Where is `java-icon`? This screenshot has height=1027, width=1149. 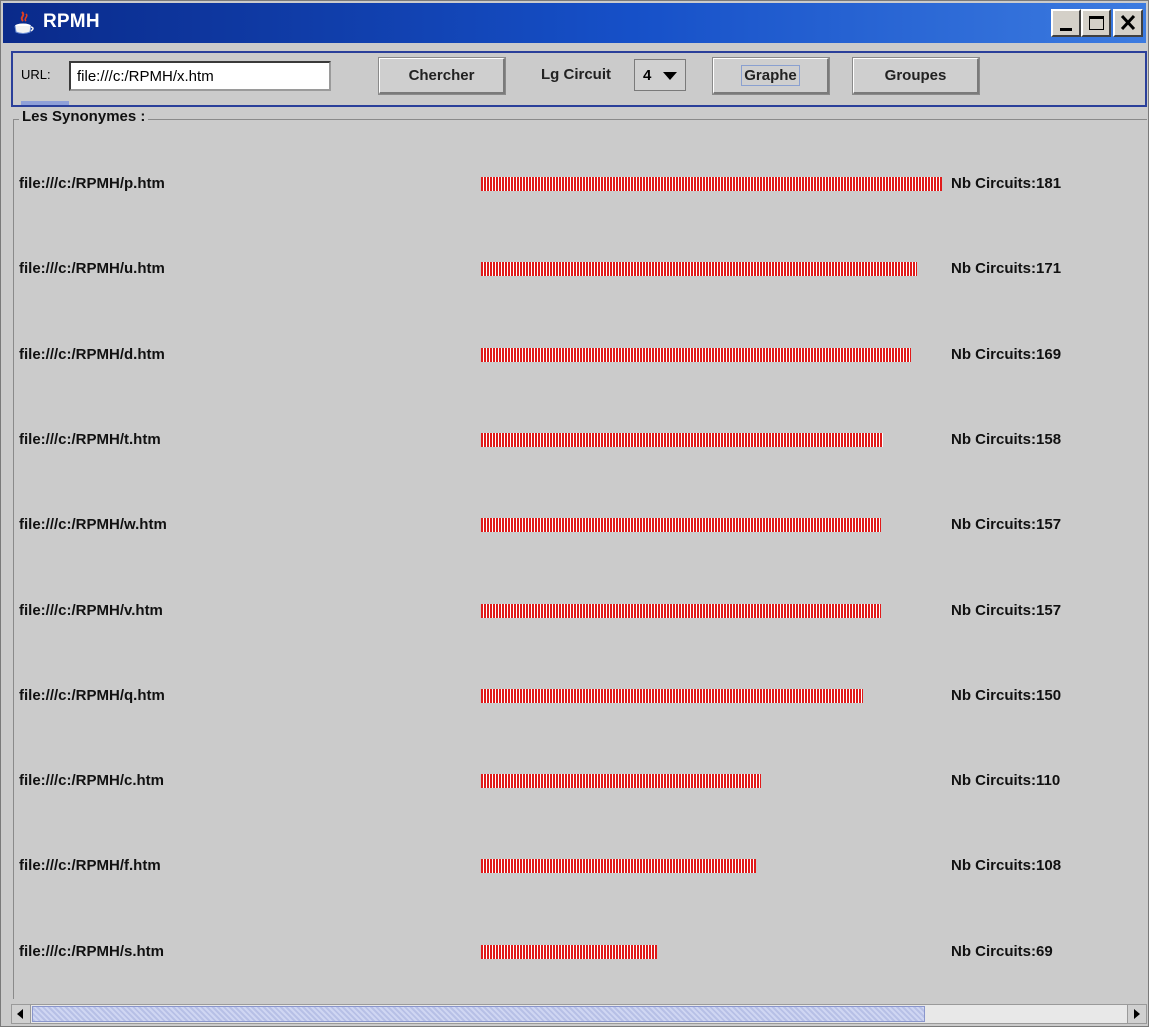 java-icon is located at coordinates (24, 22).